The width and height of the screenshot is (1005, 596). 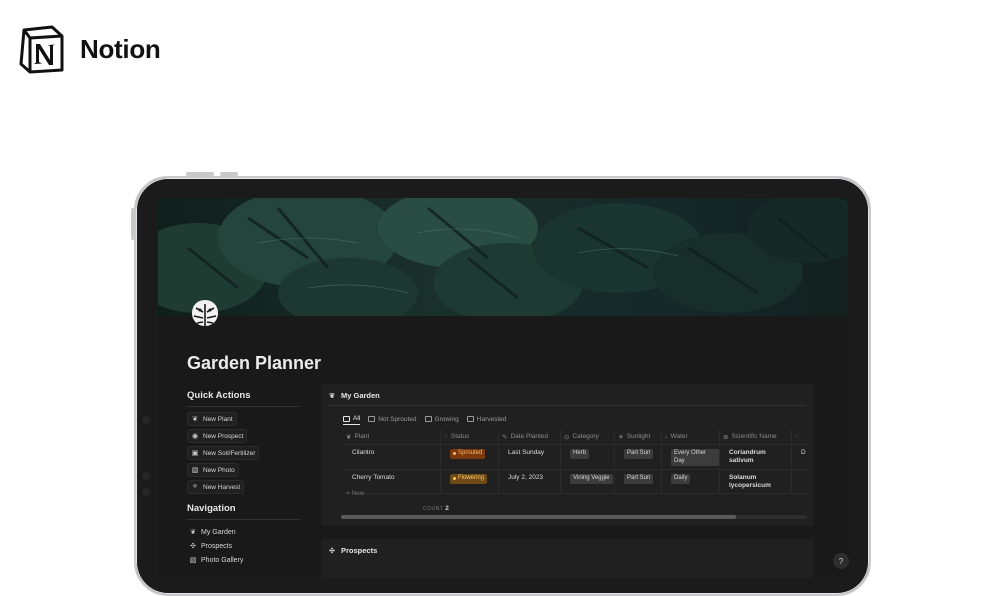 I want to click on quick-actions-title: Quick Actions, so click(x=243, y=398).